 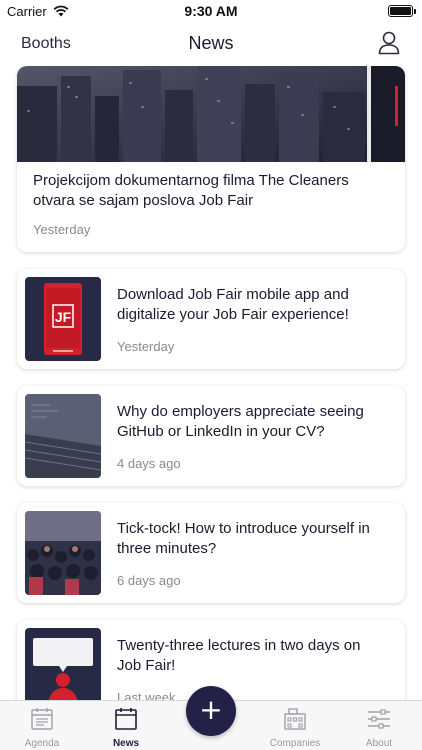 What do you see at coordinates (126, 743) in the screenshot?
I see `tab-label: News` at bounding box center [126, 743].